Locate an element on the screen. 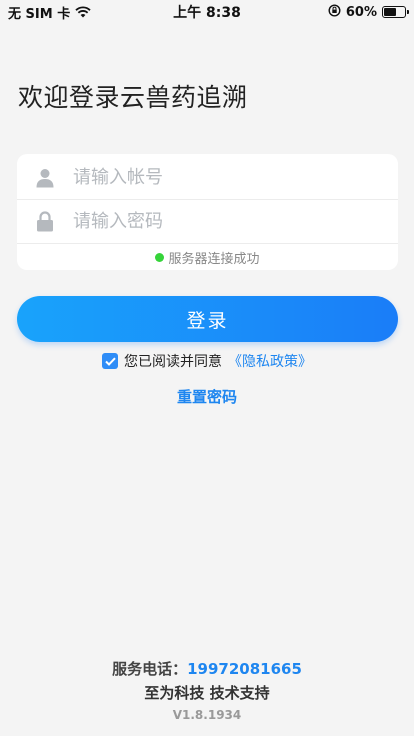  reset-password-link: 重置密码 is located at coordinates (207, 396).